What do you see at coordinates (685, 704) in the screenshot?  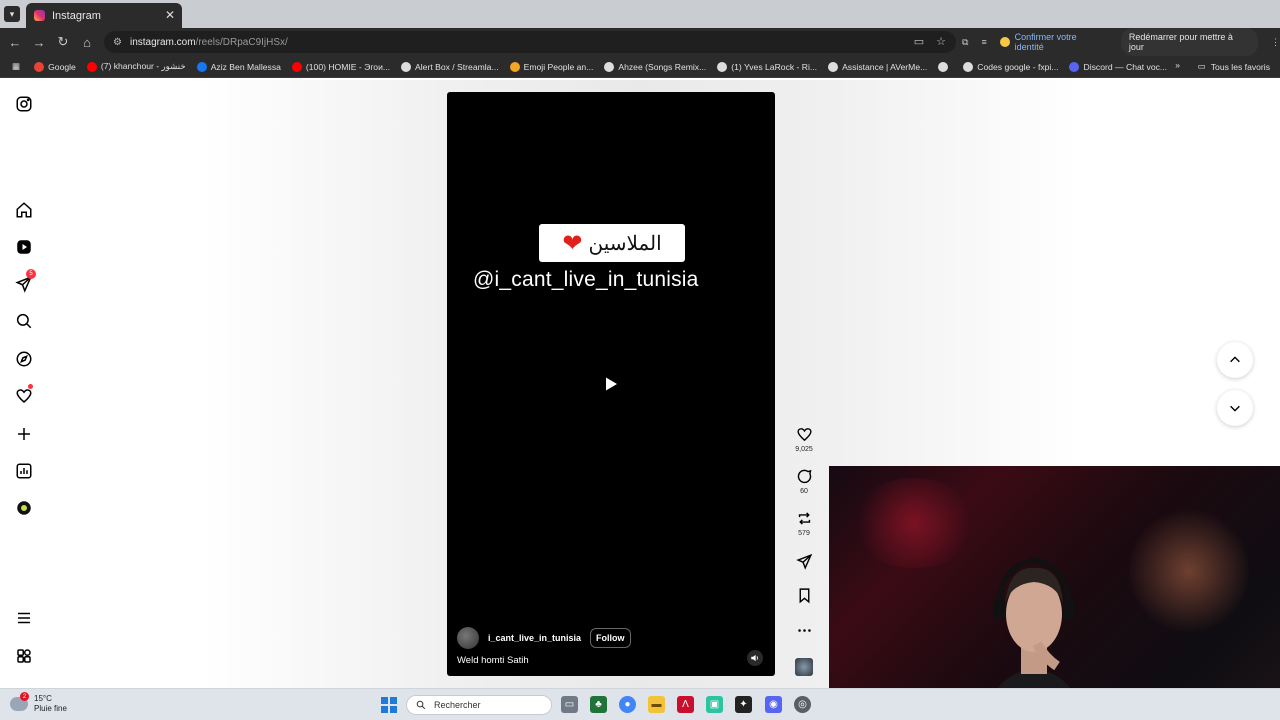 I see `app-icon-red: Λ` at bounding box center [685, 704].